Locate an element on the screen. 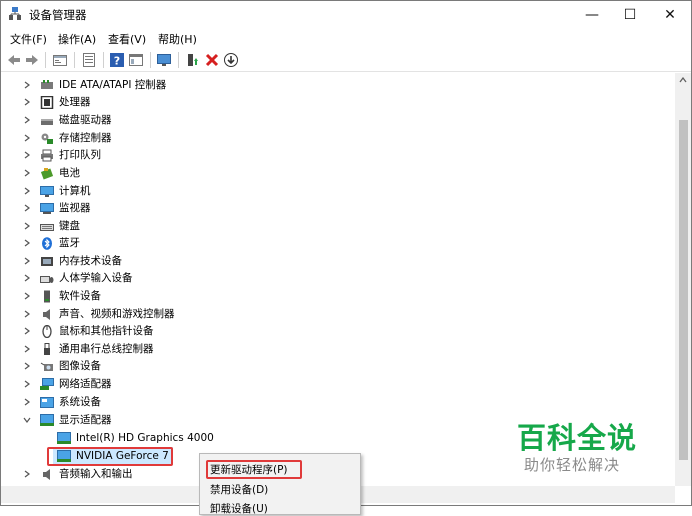 This screenshot has height=516, width=692. tree-node-label: 声音、视频和游戏控制器 is located at coordinates (117, 314).